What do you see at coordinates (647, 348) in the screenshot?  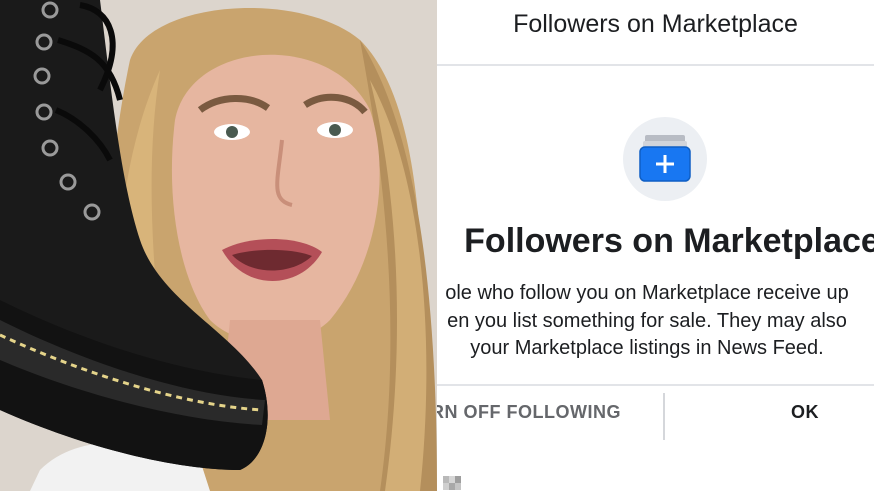 I see `description-line-3: your Marketplace listings in News Feed.` at bounding box center [647, 348].